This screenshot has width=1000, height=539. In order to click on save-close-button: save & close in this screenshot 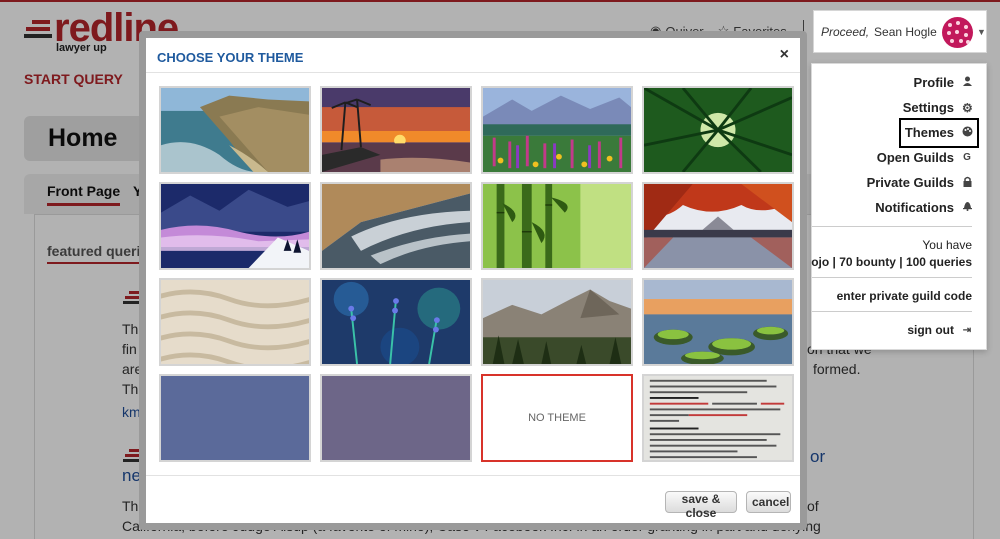, I will do `click(701, 505)`.